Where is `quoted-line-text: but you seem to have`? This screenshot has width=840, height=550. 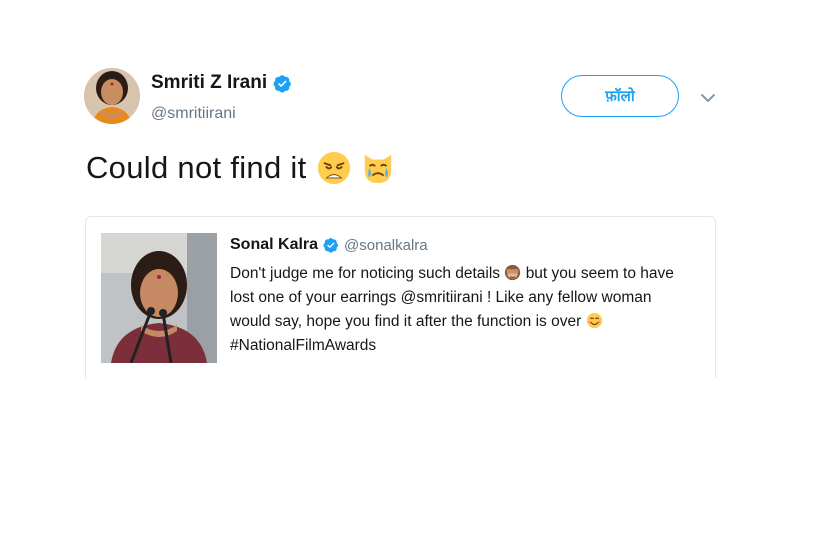 quoted-line-text: but you seem to have is located at coordinates (599, 273).